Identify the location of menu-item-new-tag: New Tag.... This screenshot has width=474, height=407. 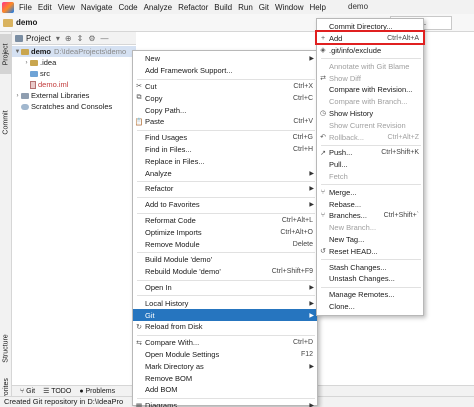
(370, 240).